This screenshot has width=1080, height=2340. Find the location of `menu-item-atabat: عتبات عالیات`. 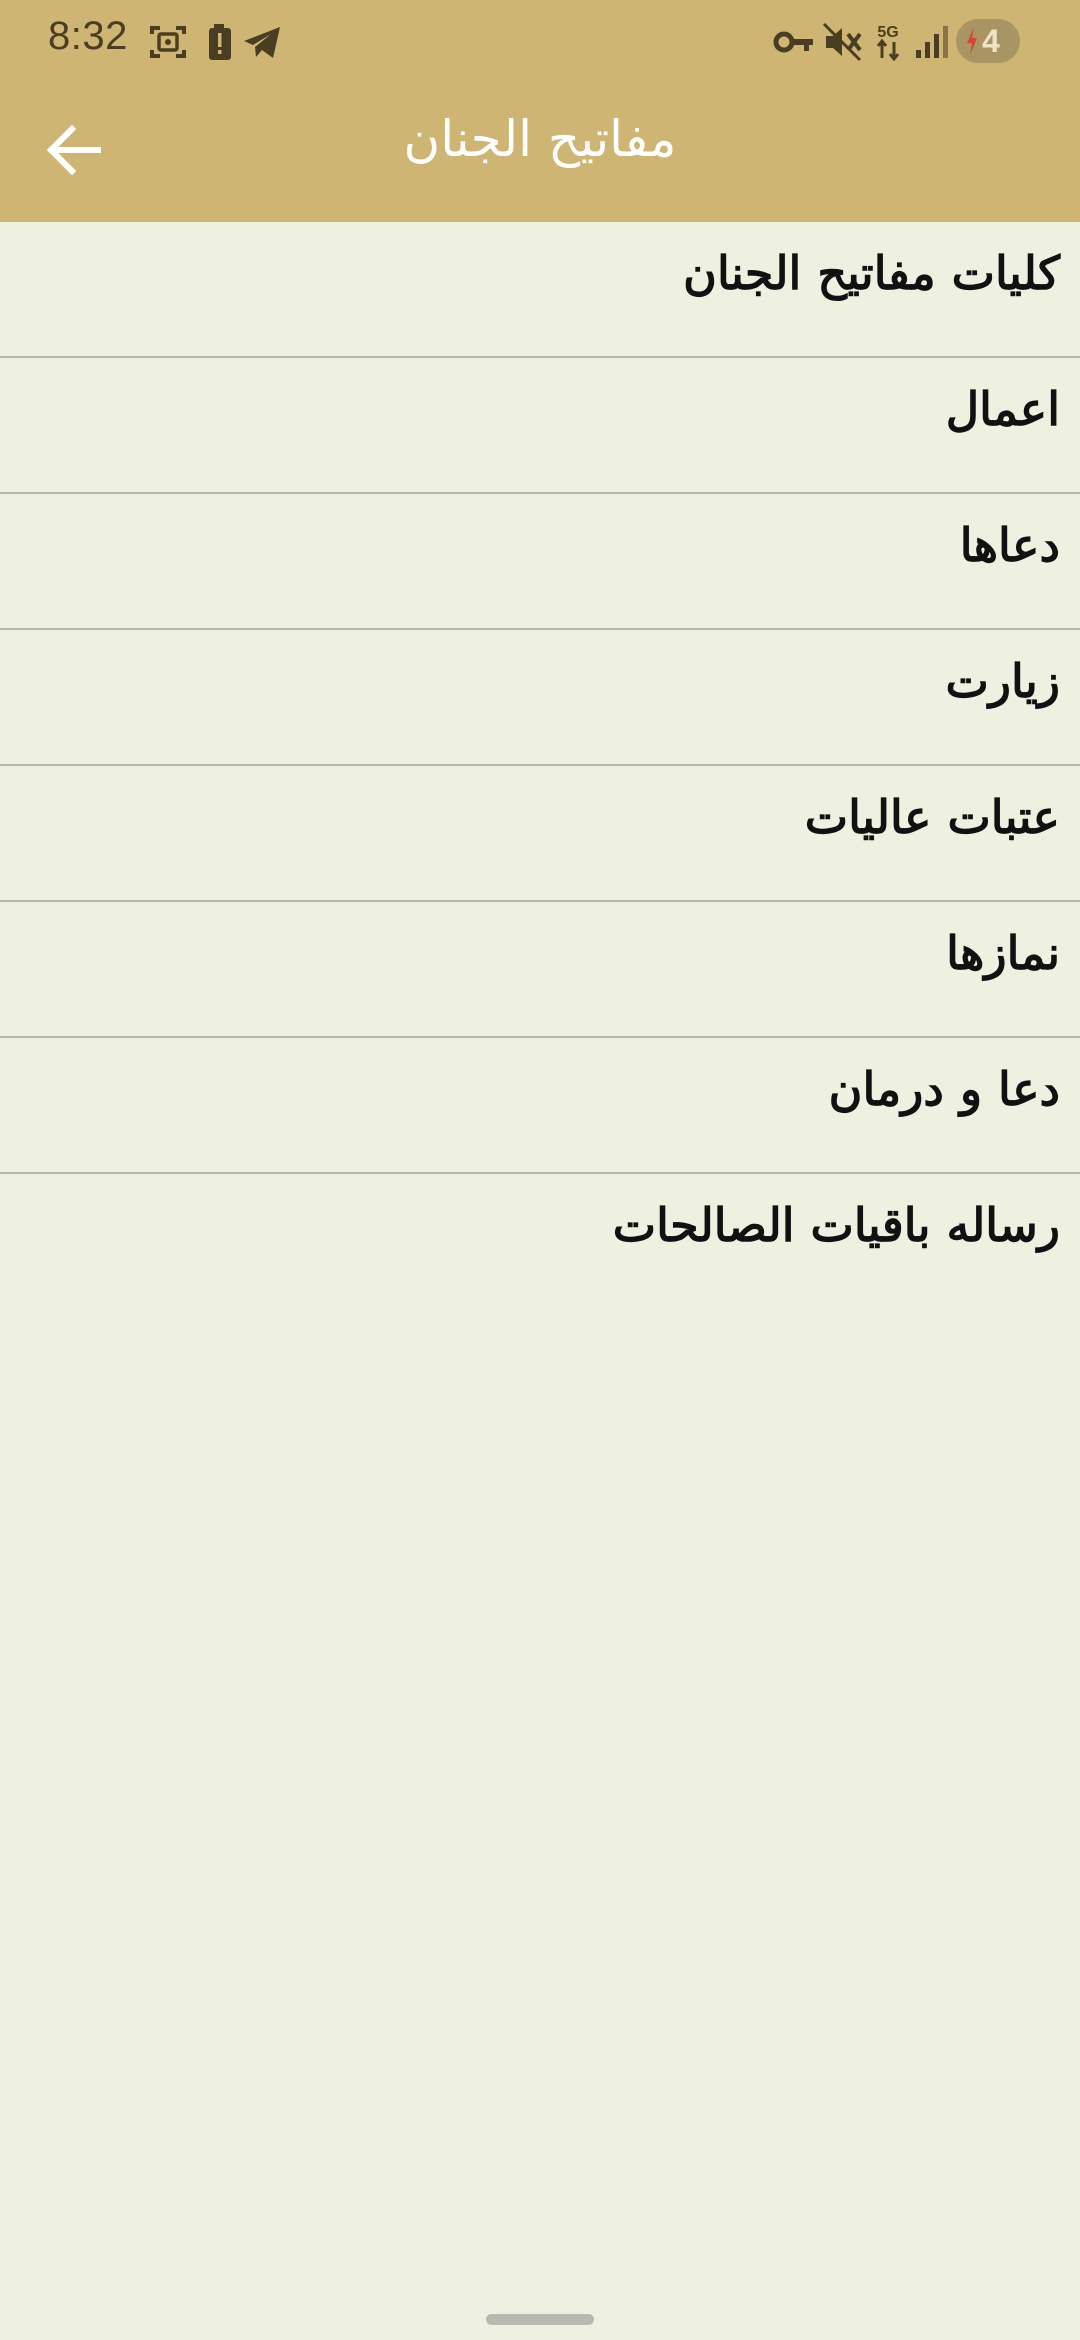

menu-item-atabat: عتبات عالیات is located at coordinates (540, 834).